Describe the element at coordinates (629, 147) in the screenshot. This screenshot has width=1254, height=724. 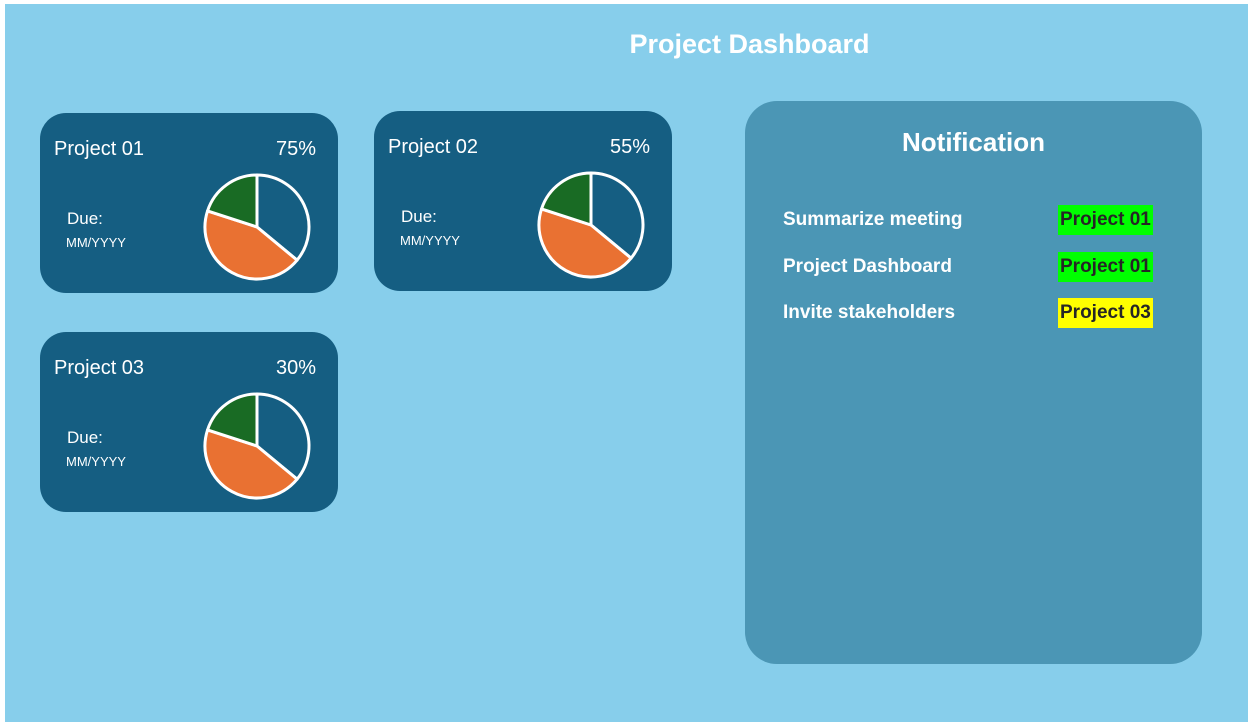
I see `project-percent: 55%` at that location.